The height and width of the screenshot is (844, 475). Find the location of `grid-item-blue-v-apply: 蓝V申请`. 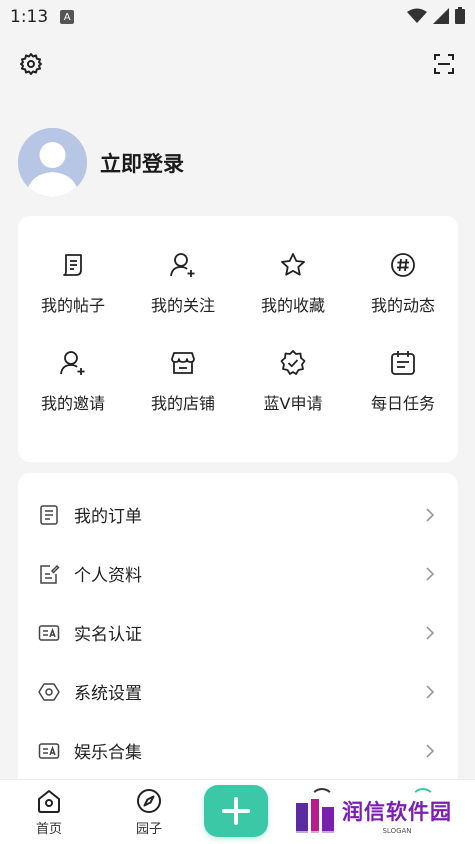

grid-item-blue-v-apply: 蓝V申请 is located at coordinates (293, 381).